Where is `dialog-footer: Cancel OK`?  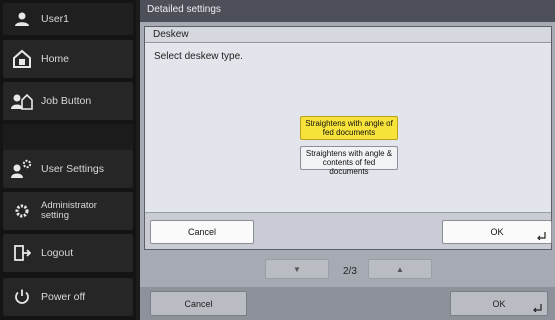 dialog-footer: Cancel OK is located at coordinates (348, 230).